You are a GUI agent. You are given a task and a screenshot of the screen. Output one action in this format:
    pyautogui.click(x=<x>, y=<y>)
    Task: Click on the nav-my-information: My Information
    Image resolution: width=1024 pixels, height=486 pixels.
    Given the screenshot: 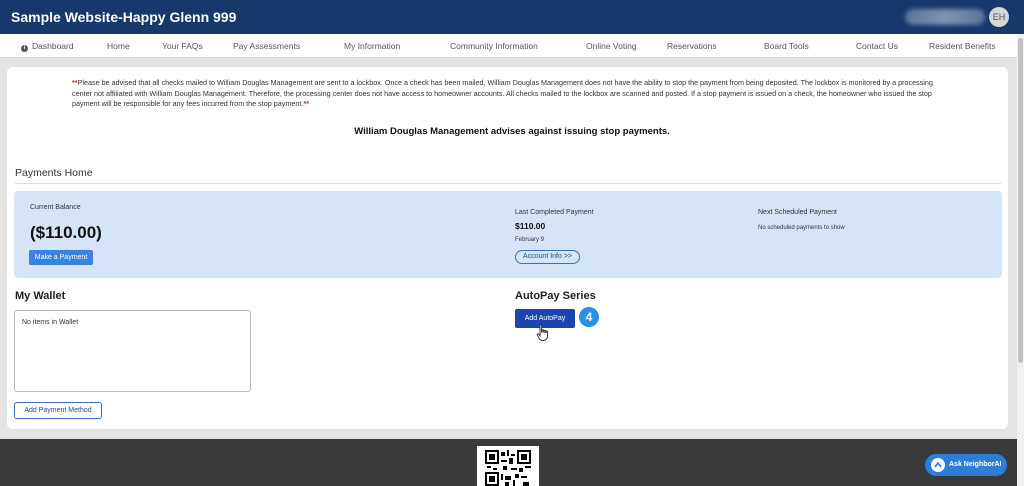 What is the action you would take?
    pyautogui.click(x=372, y=46)
    